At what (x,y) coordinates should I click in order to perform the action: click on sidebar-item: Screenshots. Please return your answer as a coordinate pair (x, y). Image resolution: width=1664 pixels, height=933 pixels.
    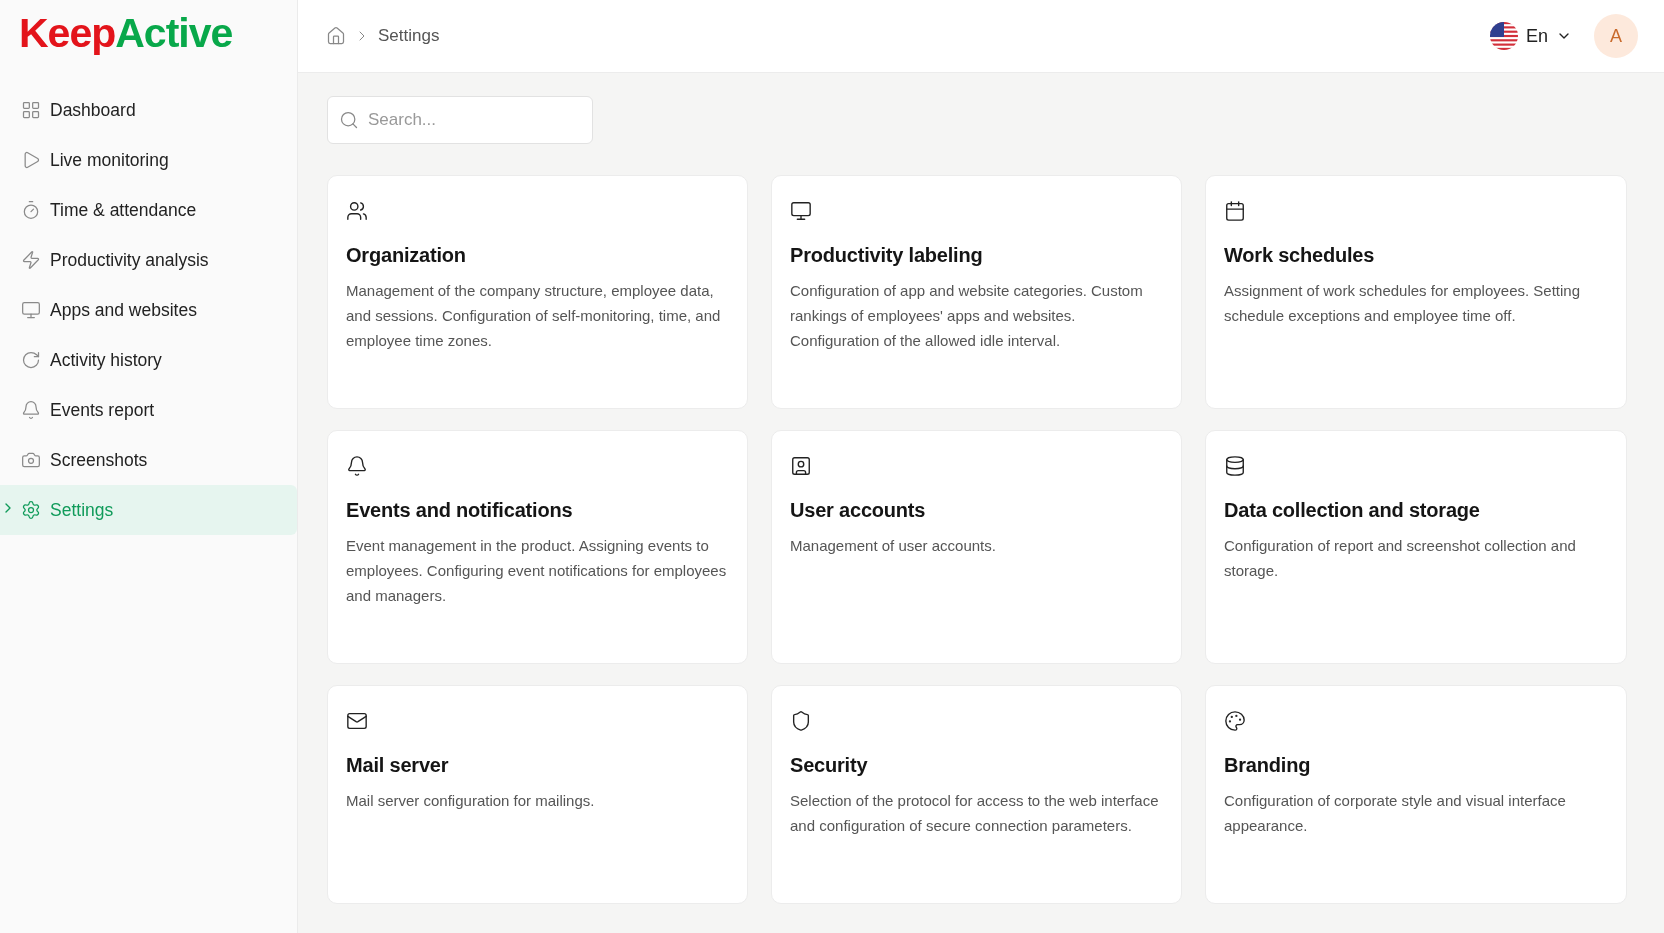
    Looking at the image, I should click on (148, 460).